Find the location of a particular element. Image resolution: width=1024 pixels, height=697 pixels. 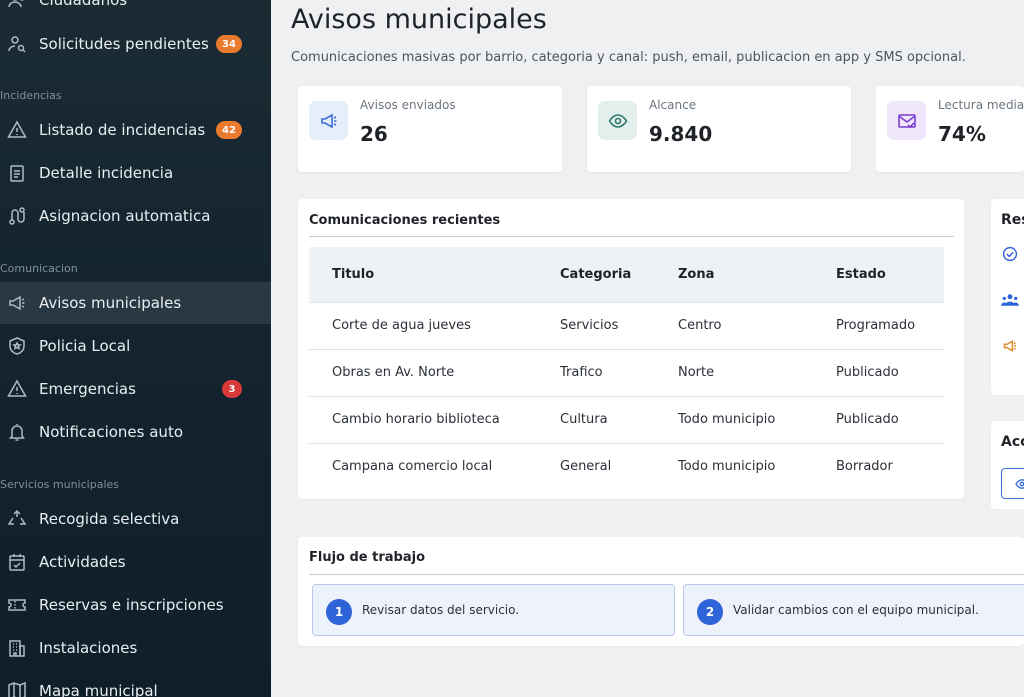

step-number: 1 is located at coordinates (339, 612).